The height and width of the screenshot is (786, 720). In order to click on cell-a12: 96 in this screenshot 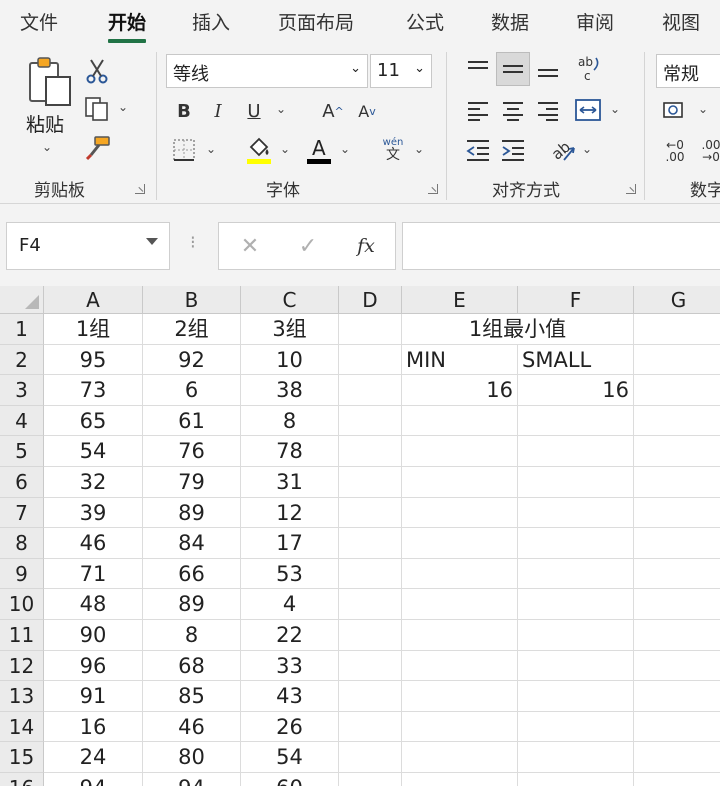, I will do `click(93, 666)`.